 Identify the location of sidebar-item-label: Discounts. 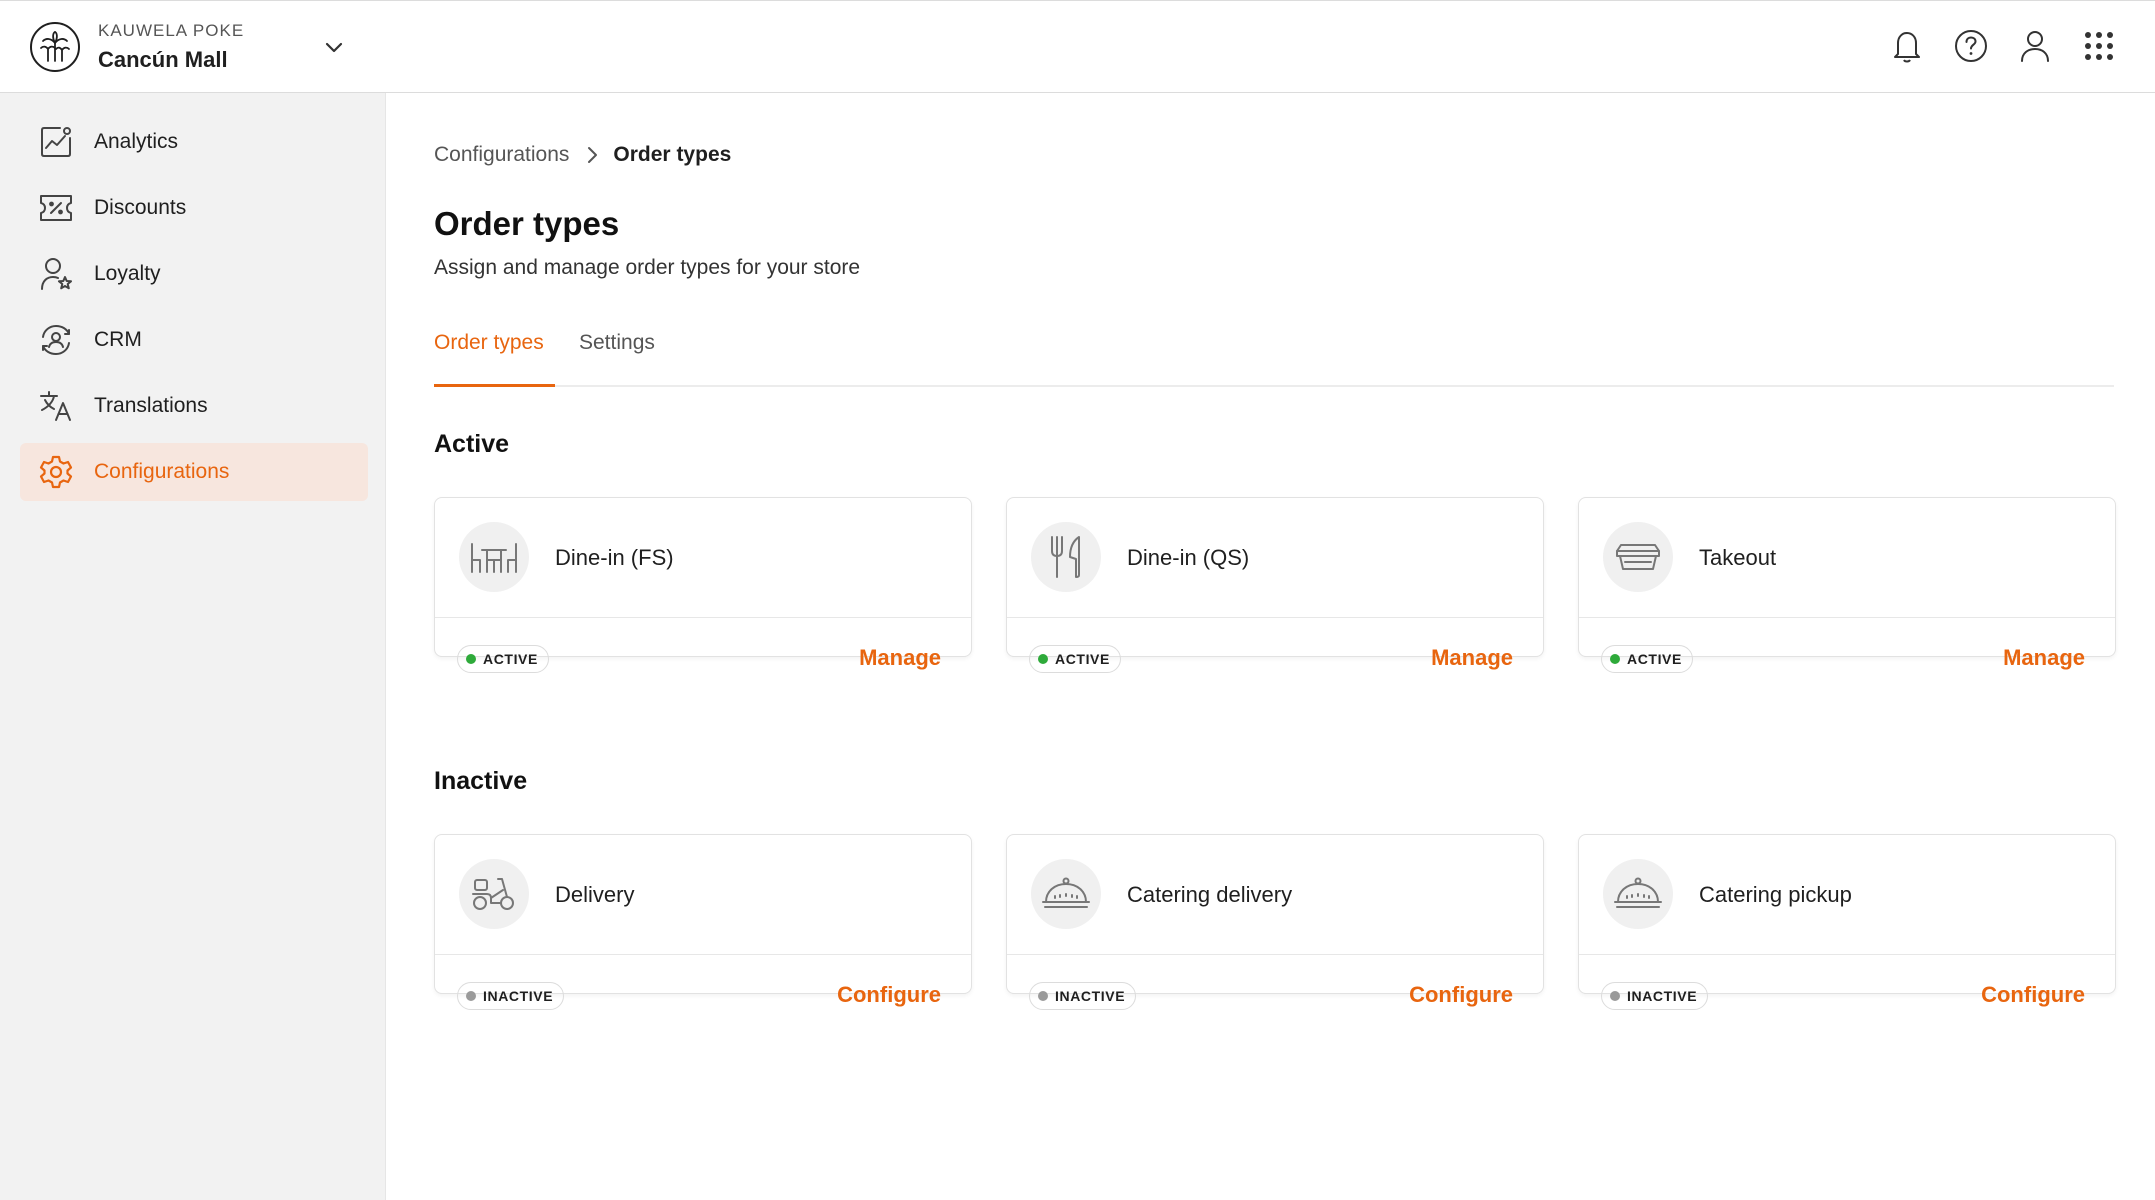
(140, 207).